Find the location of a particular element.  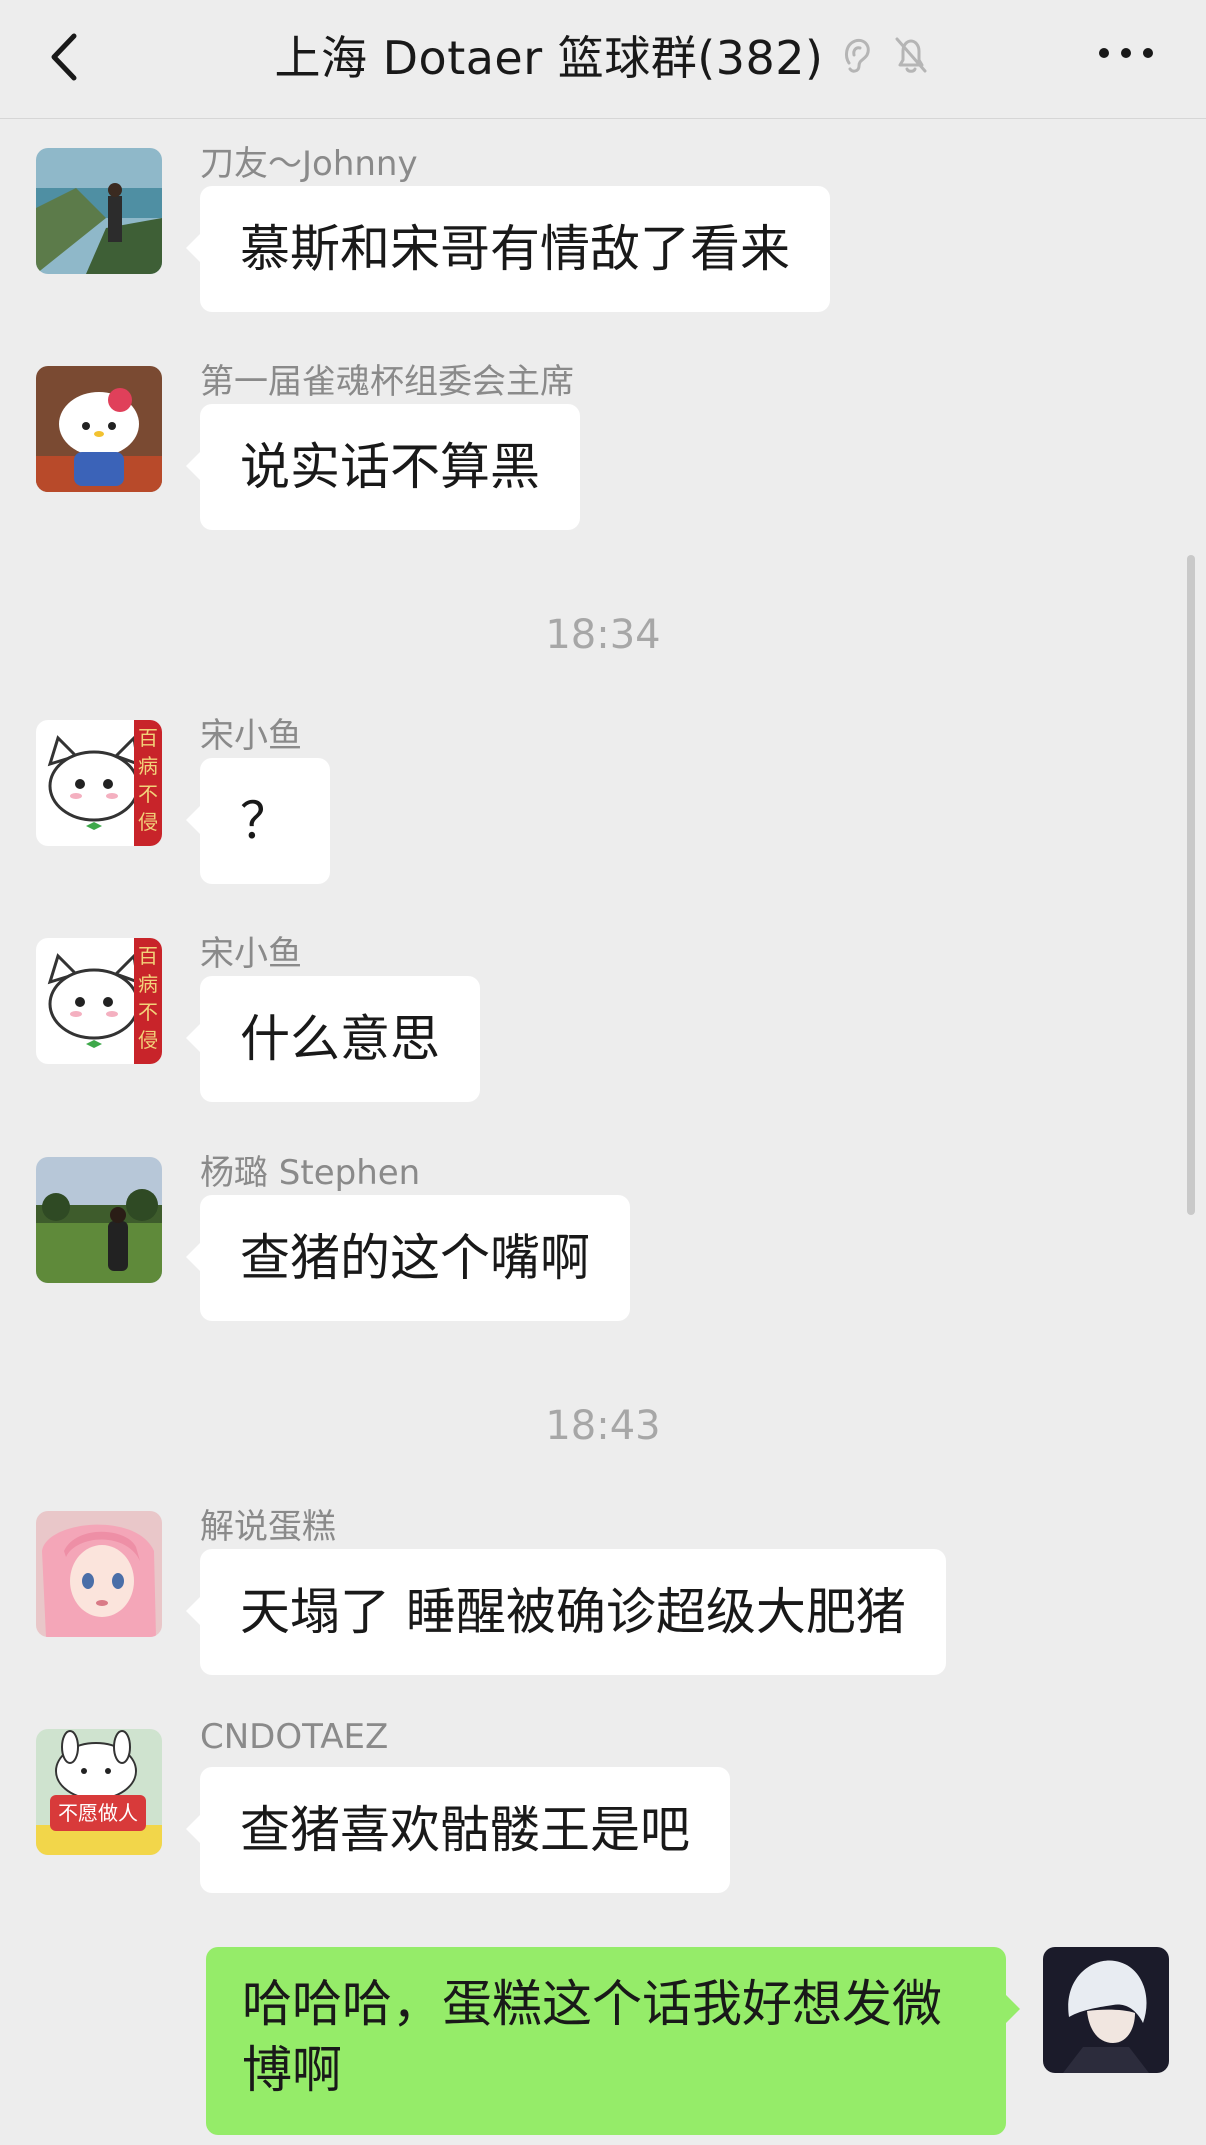

self-avatar is located at coordinates (1106, 2010).